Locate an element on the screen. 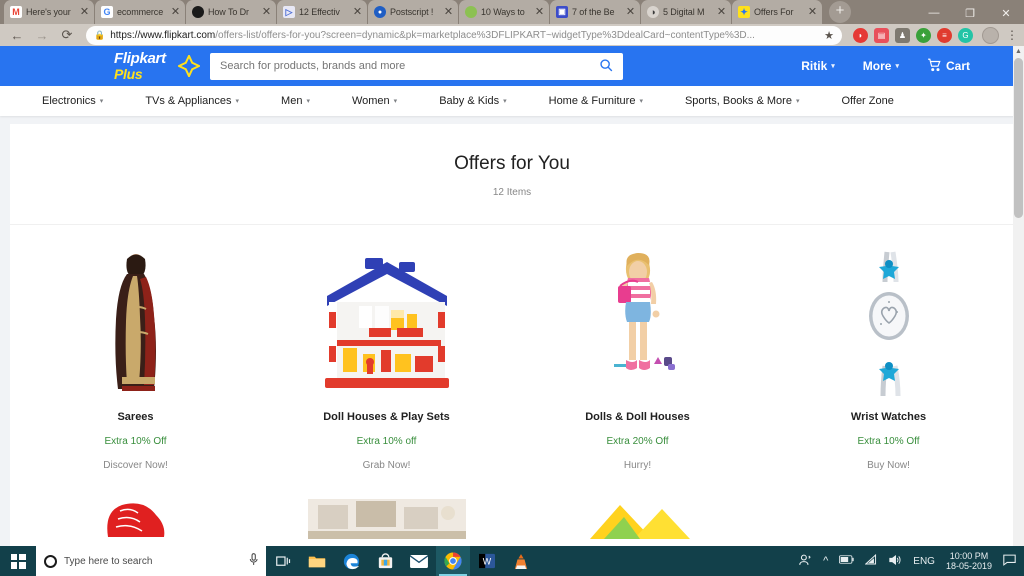  browser-tab-3: ▷ 12 Effectiv ✕ is located at coordinates (322, 12).